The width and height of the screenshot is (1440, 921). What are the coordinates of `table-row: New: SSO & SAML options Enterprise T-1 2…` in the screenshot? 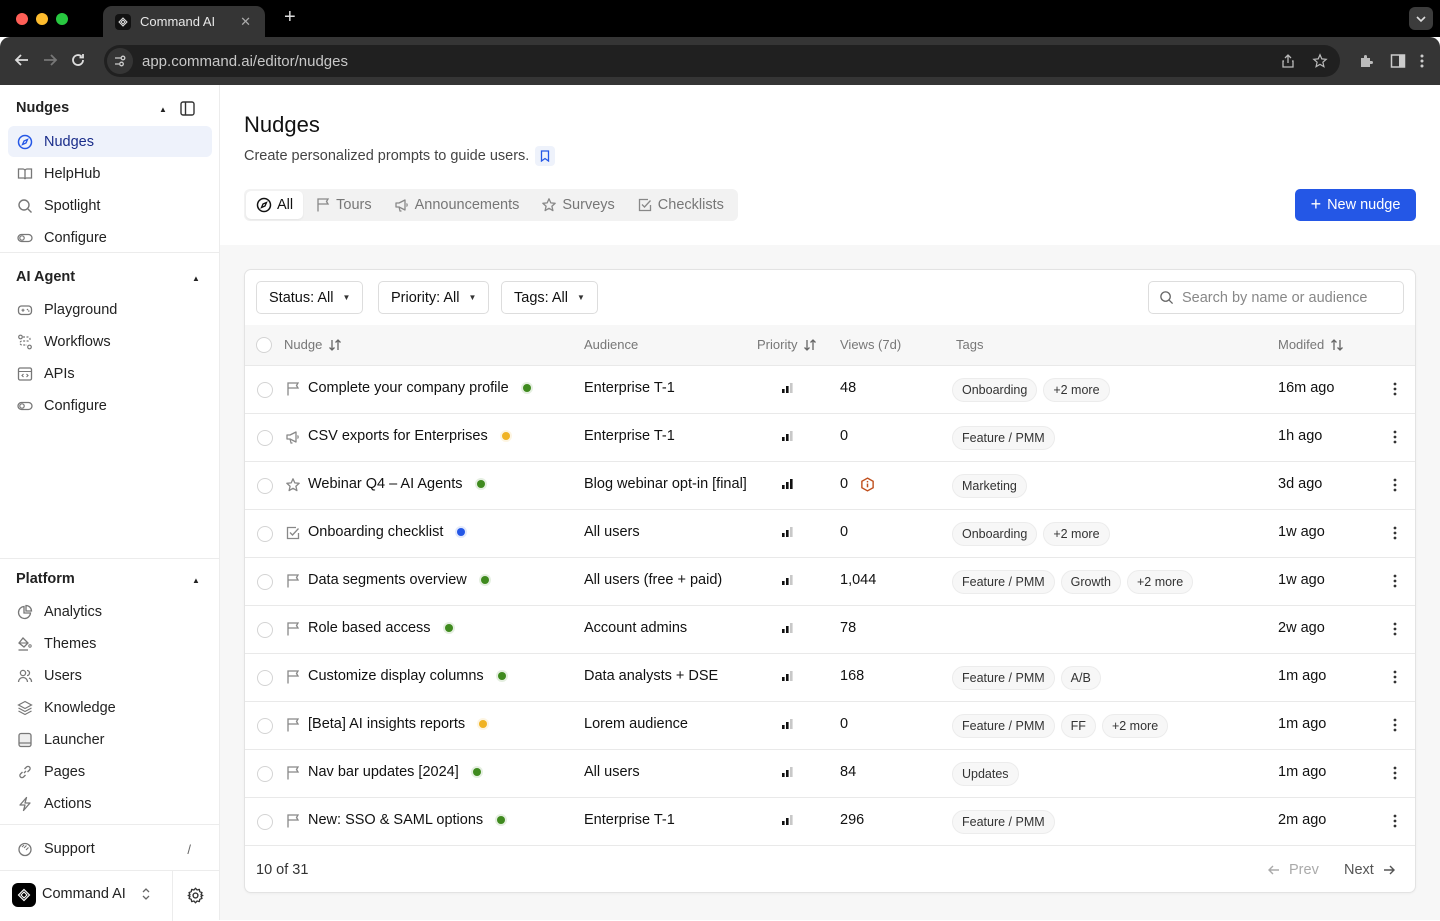 It's located at (830, 821).